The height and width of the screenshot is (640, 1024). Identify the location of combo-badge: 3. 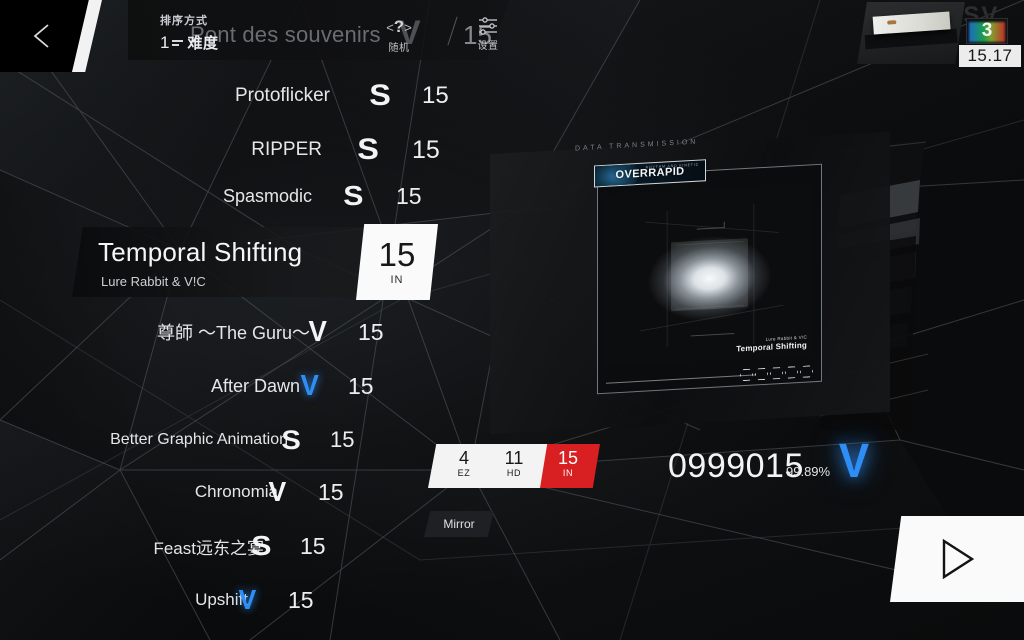
(987, 31).